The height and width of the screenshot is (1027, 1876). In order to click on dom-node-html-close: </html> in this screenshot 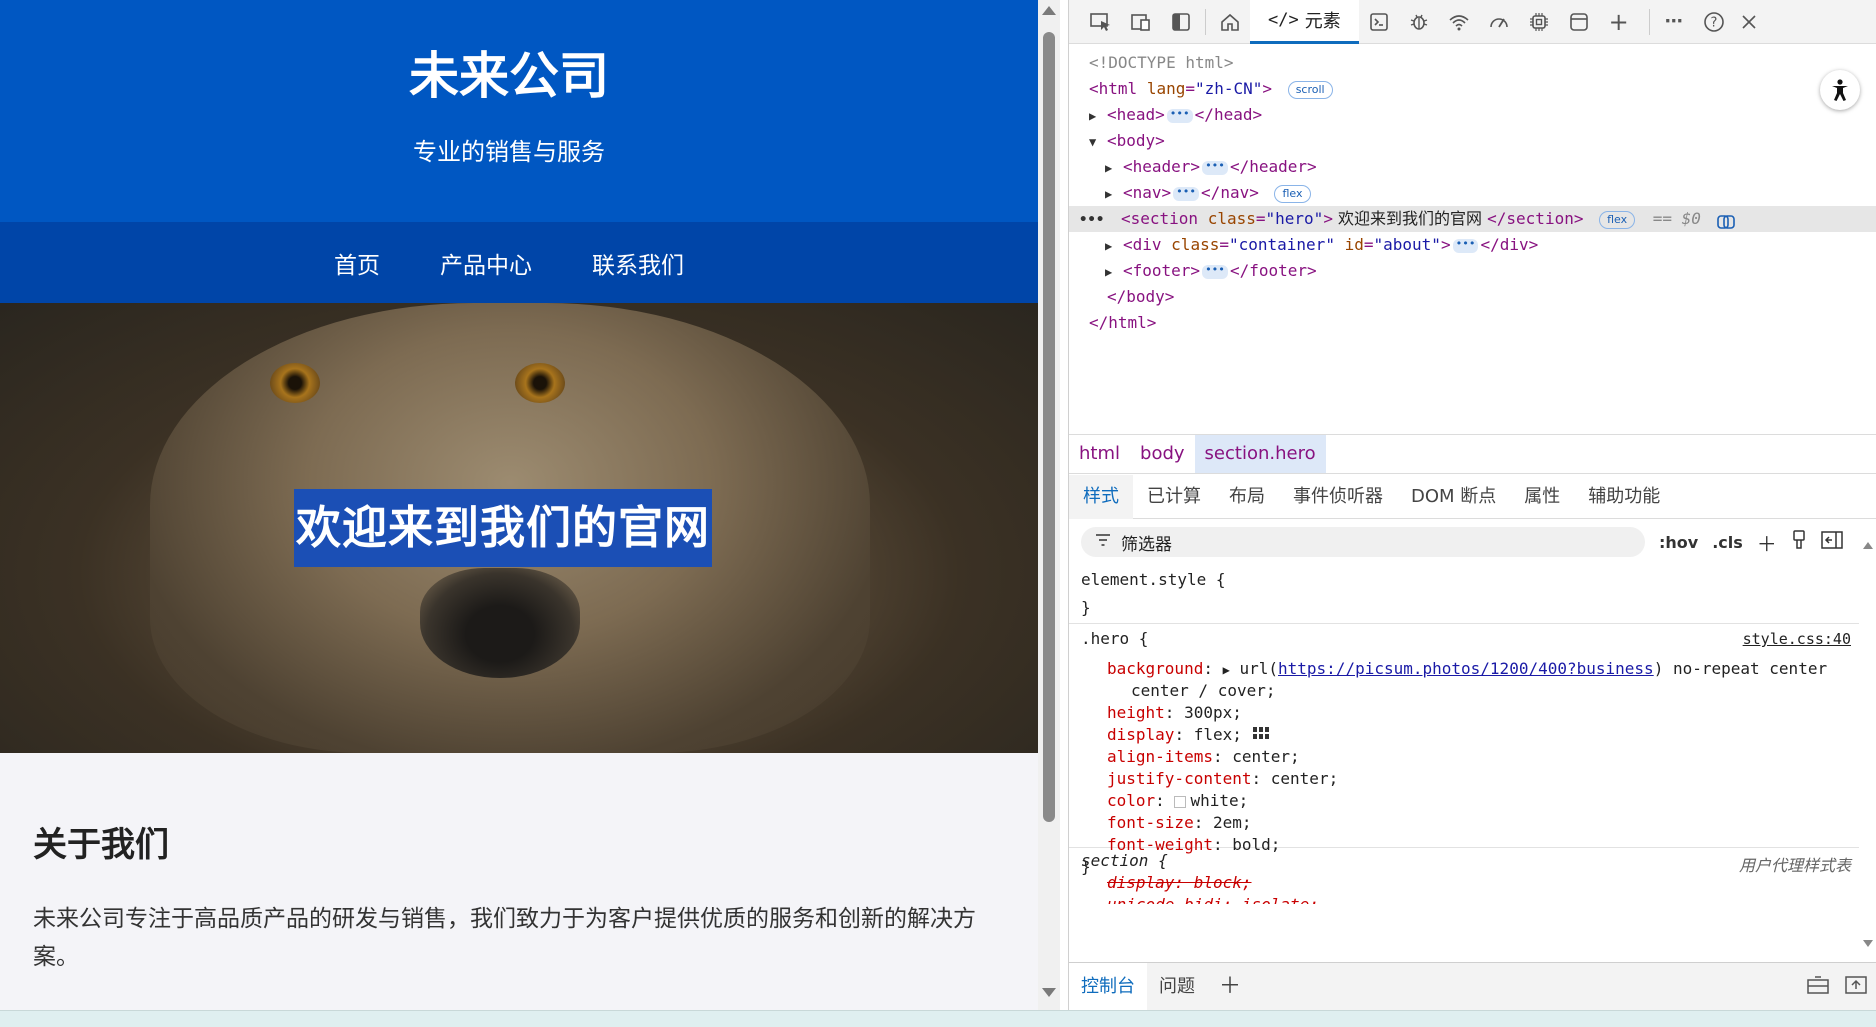, I will do `click(1472, 323)`.